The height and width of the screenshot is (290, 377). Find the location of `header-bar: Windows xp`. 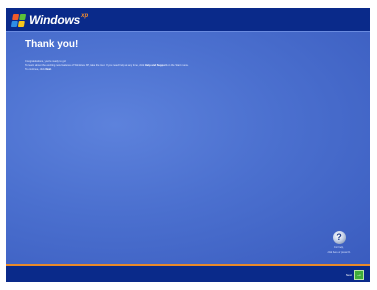

header-bar: Windows xp is located at coordinates (188, 19).